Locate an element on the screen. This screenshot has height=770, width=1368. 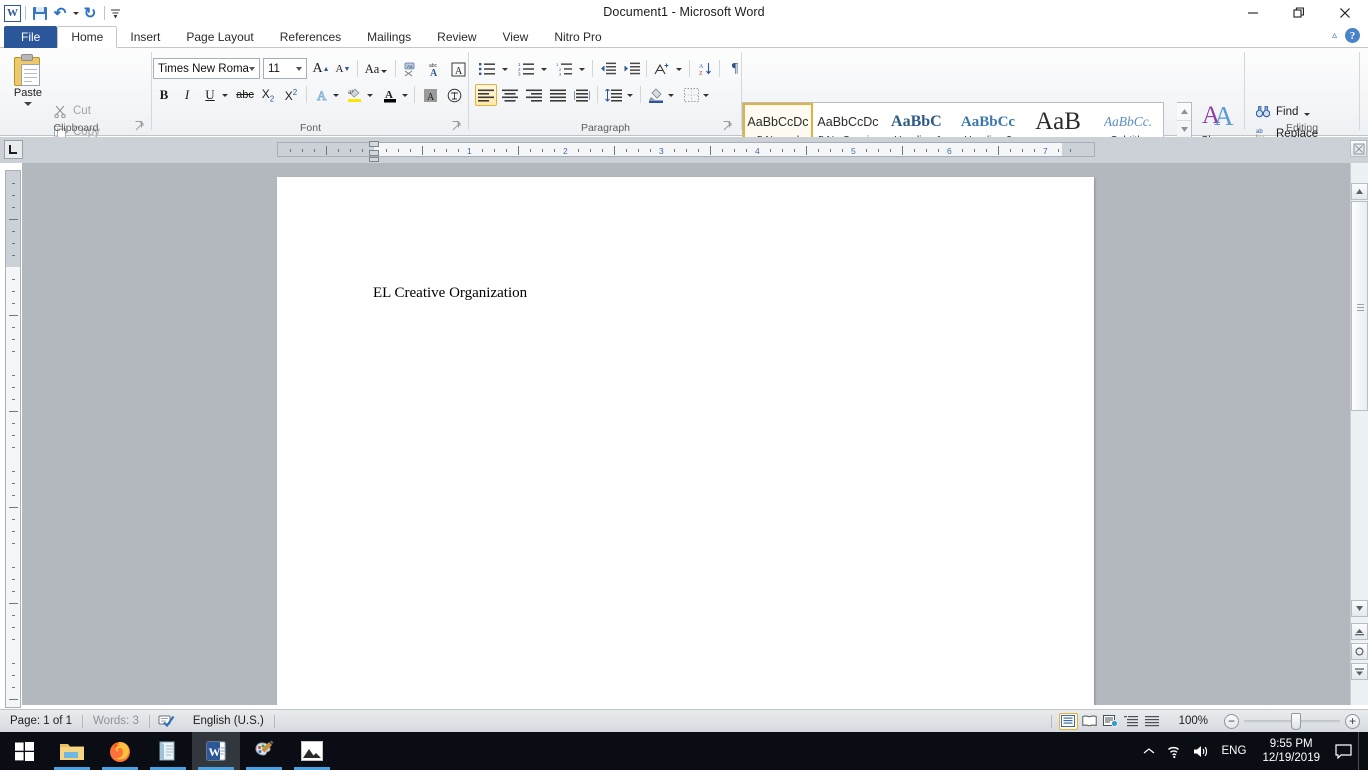
zoom-slider: − + is located at coordinates (1292, 721).